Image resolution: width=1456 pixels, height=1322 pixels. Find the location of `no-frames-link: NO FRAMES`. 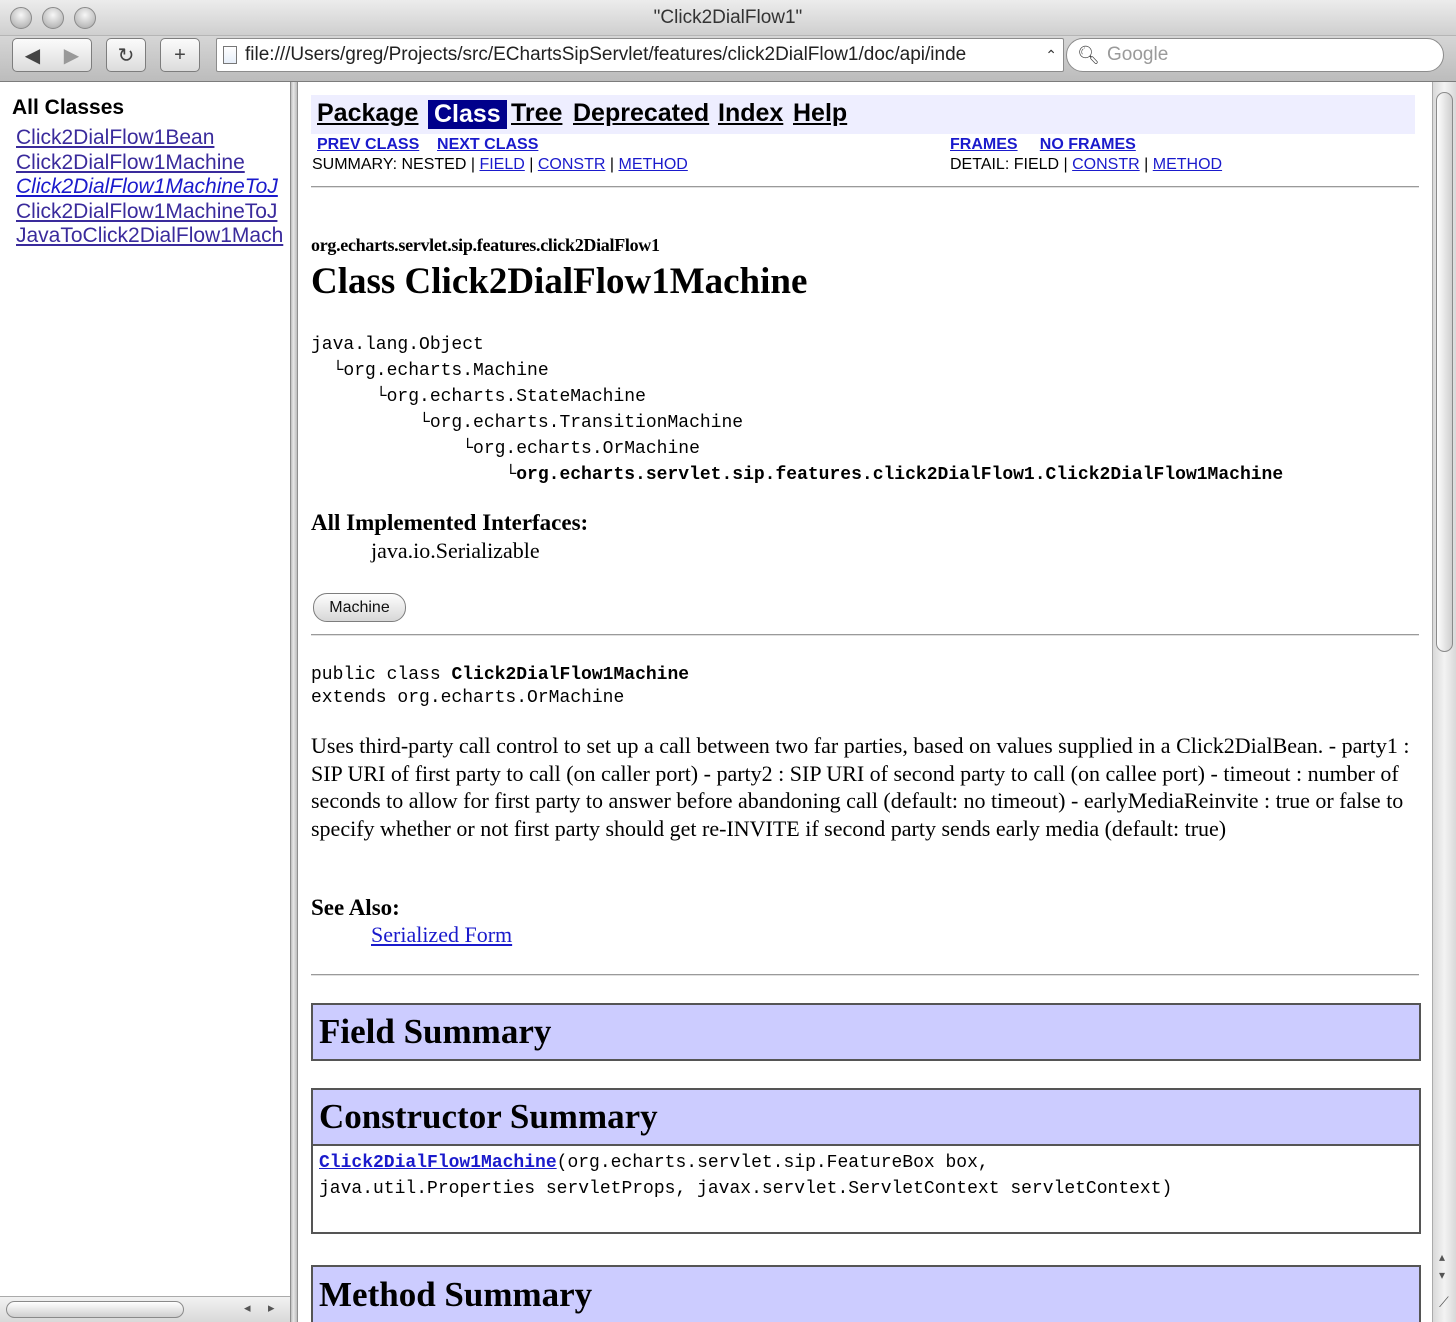

no-frames-link: NO FRAMES is located at coordinates (1088, 144).